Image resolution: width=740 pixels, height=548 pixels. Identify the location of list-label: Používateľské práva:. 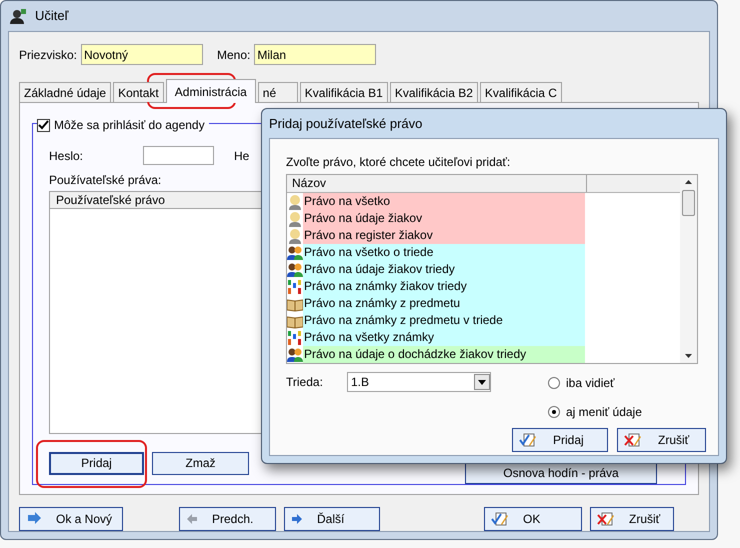
(105, 180).